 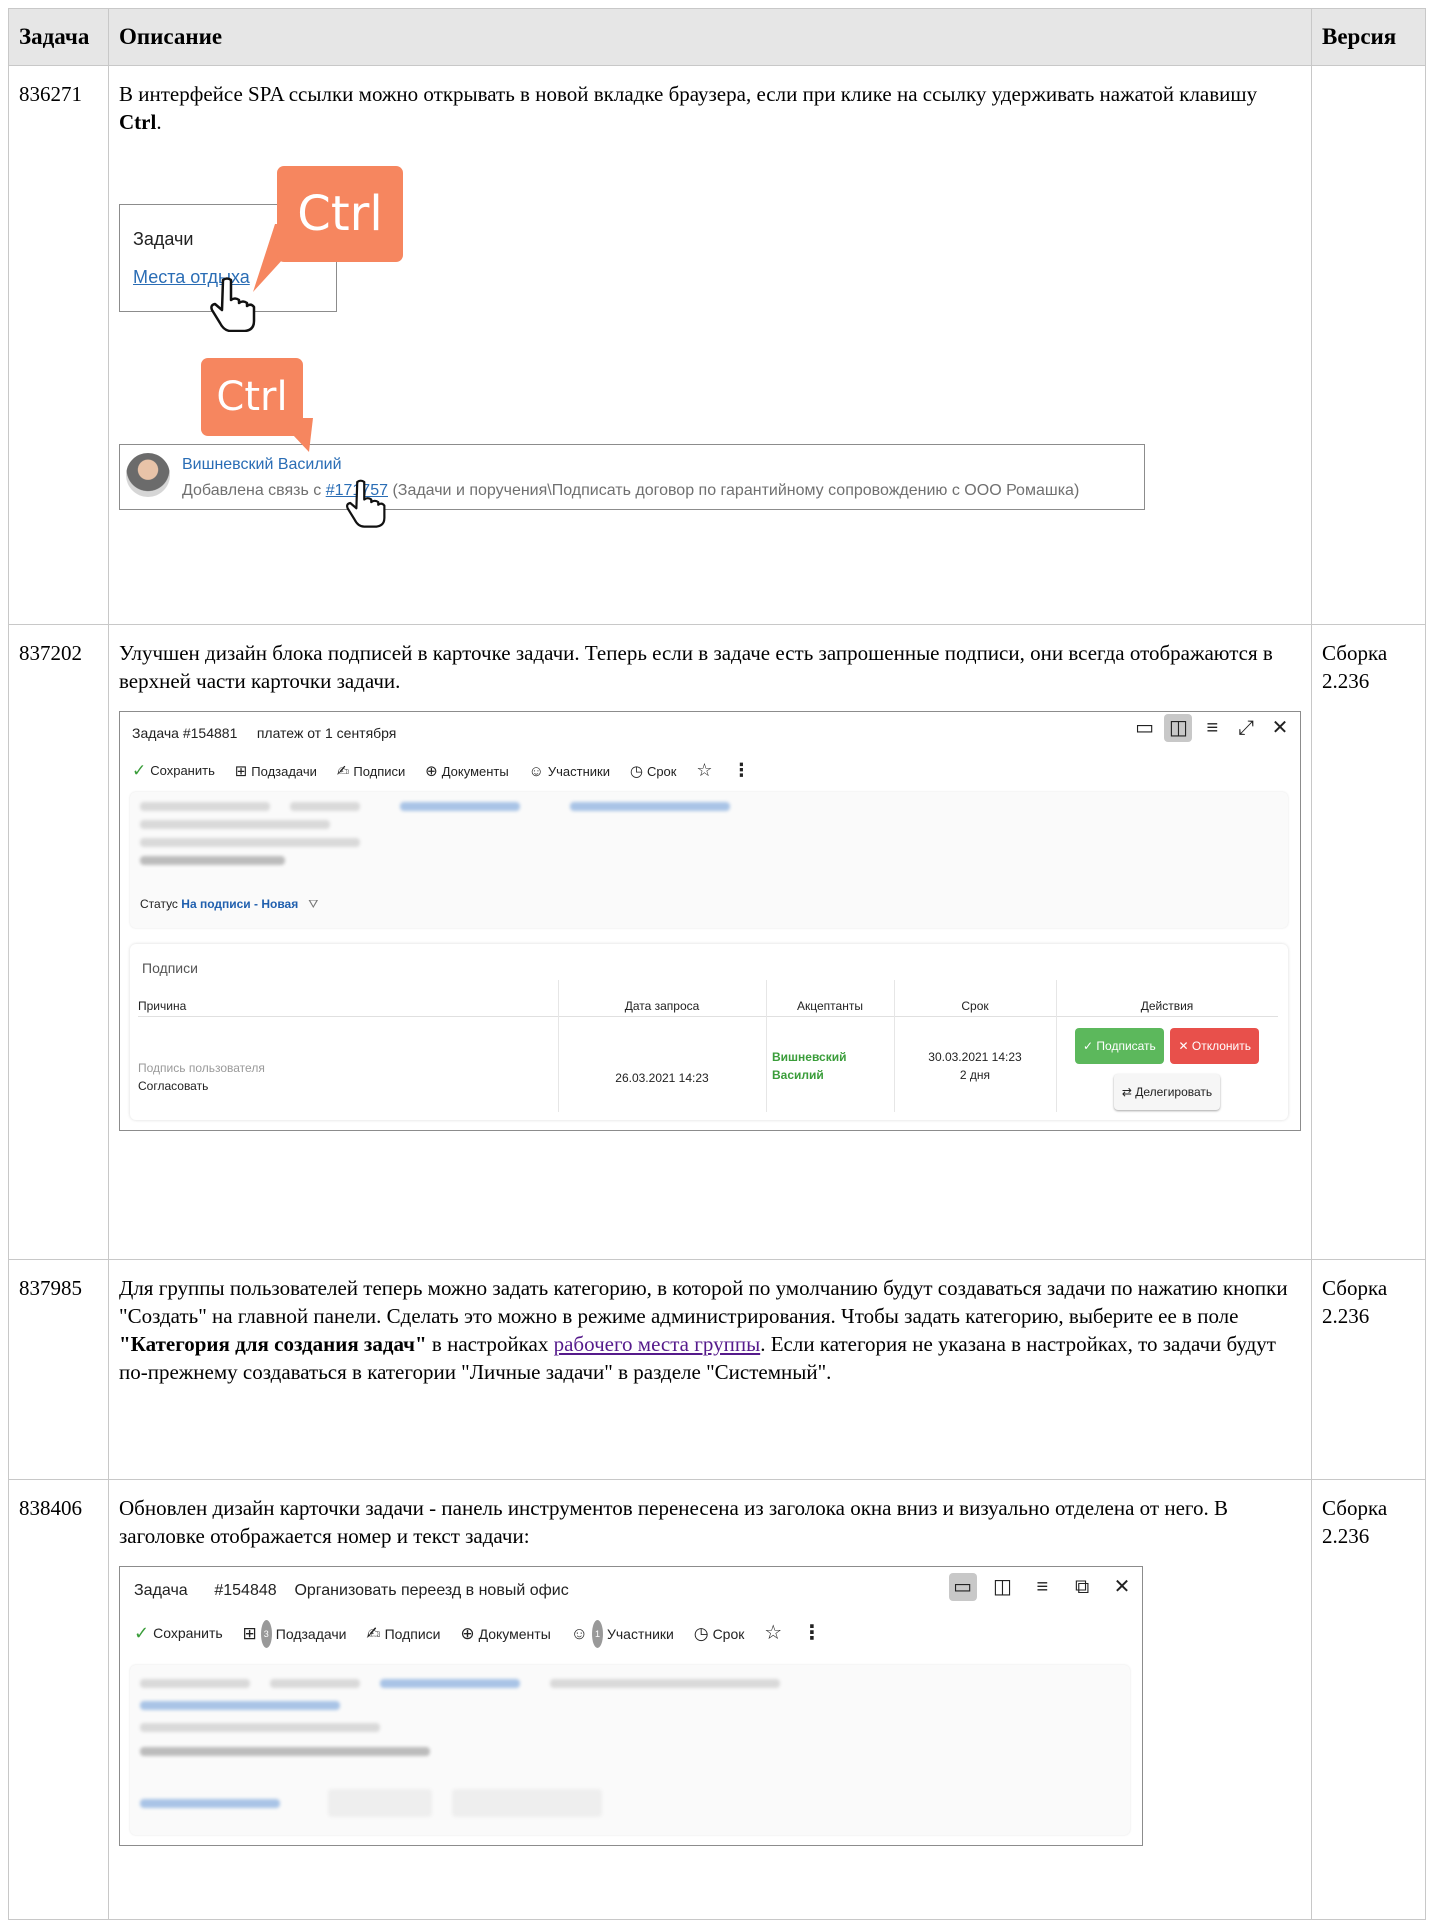 I want to click on header-description: Описание, so click(x=710, y=37).